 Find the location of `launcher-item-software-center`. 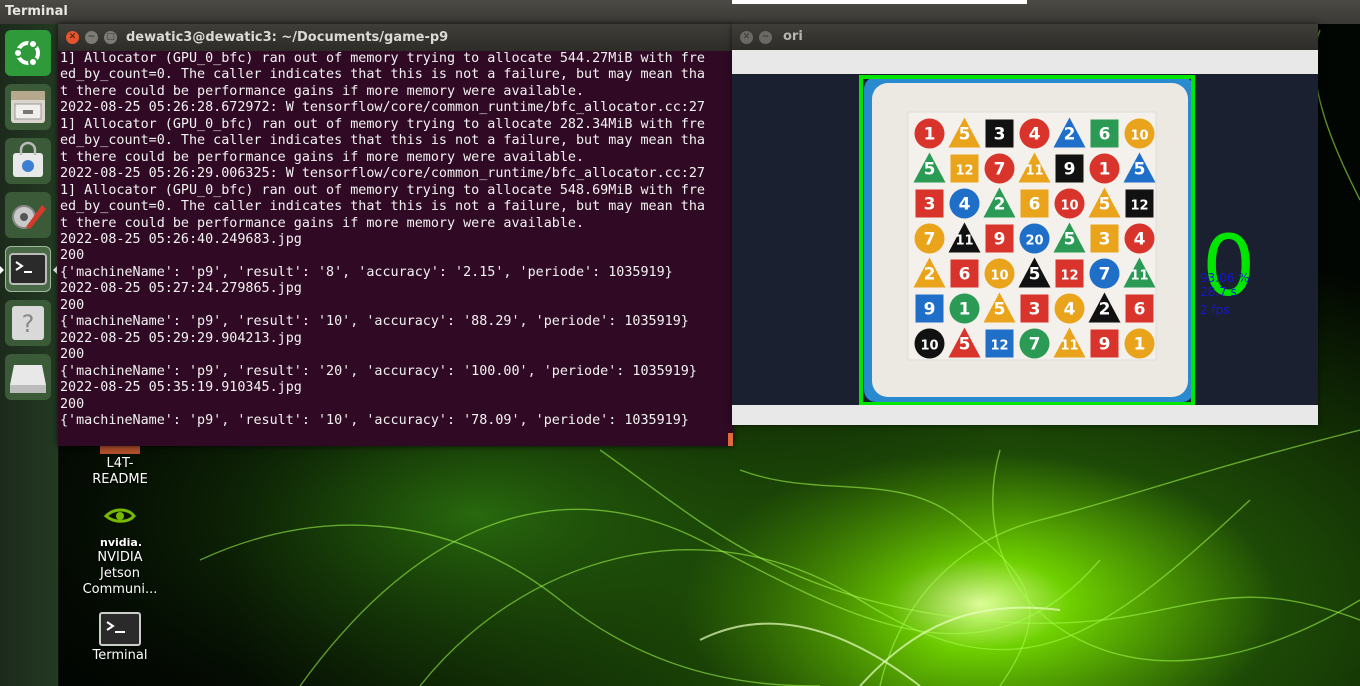

launcher-item-software-center is located at coordinates (28, 161).